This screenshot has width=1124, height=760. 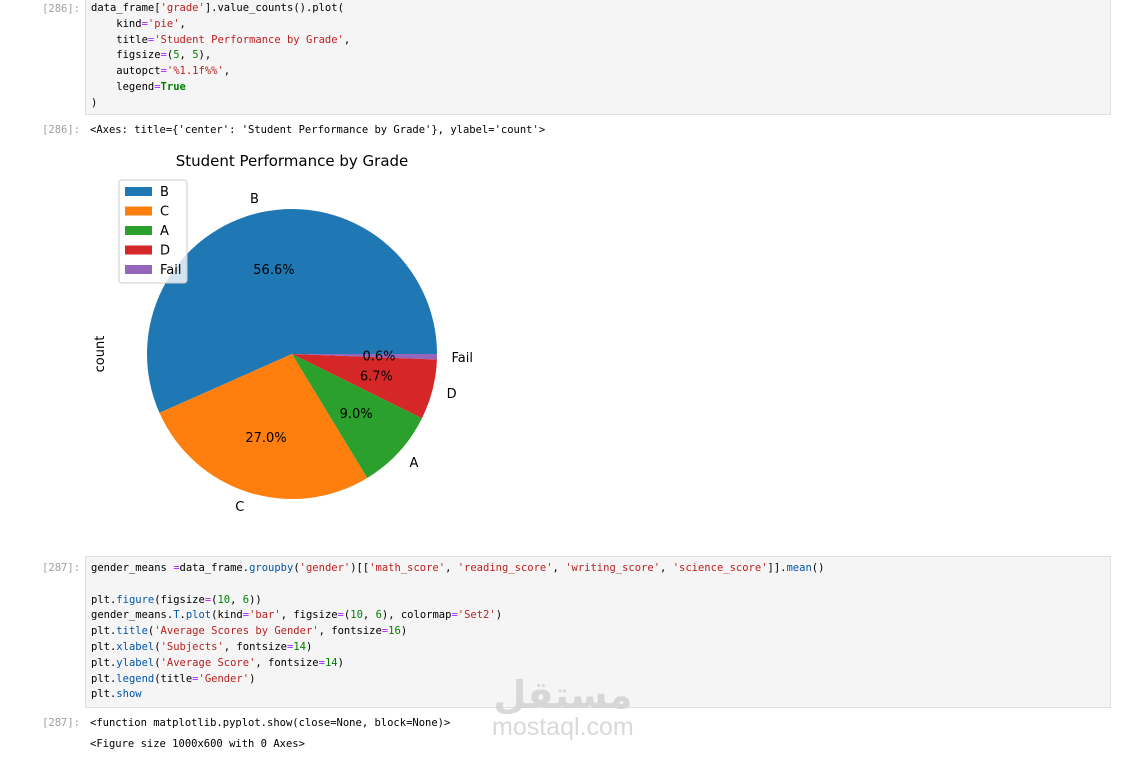 I want to click on code-token: (), so click(x=818, y=568).